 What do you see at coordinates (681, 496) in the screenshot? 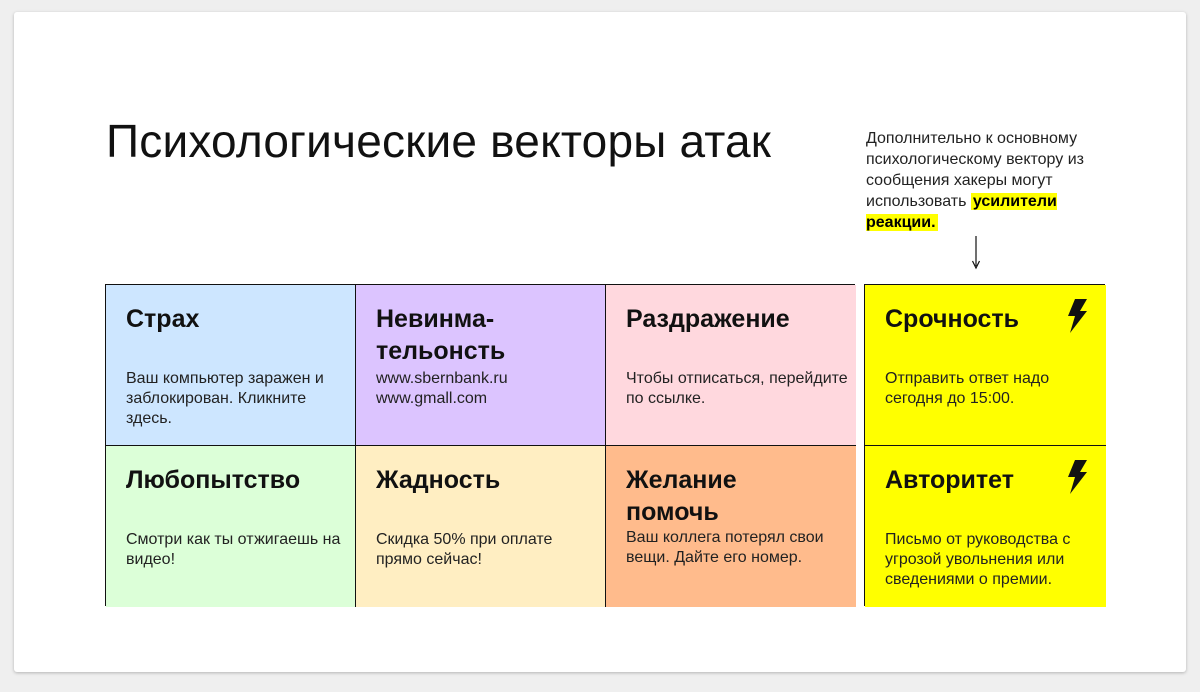
I see `vector-title: Желание помочь` at bounding box center [681, 496].